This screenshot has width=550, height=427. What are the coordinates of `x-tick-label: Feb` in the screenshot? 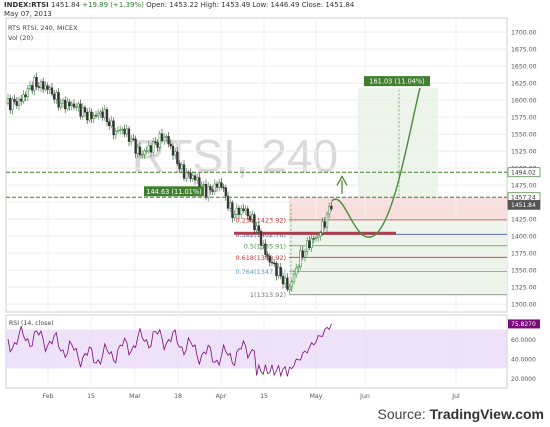 It's located at (48, 396).